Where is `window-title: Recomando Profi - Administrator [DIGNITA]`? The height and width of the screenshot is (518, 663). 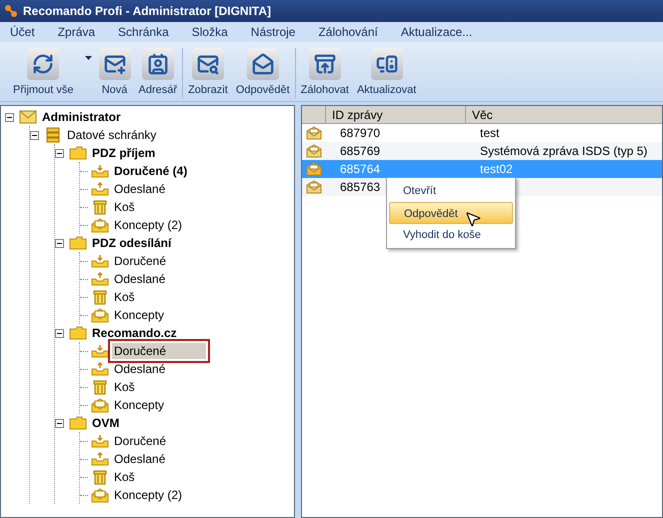
window-title: Recomando Profi - Administrator [DIGNITA] is located at coordinates (147, 11).